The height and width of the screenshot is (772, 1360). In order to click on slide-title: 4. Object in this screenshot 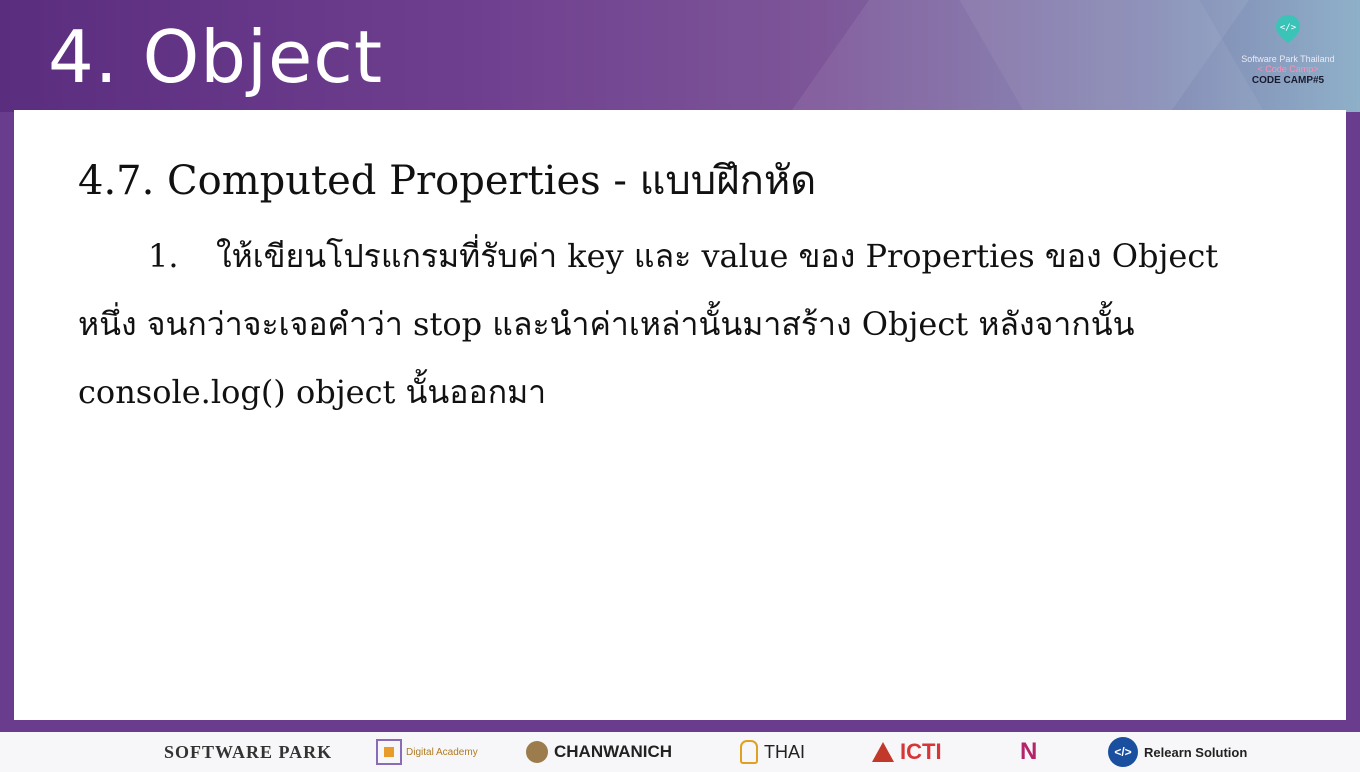, I will do `click(216, 57)`.